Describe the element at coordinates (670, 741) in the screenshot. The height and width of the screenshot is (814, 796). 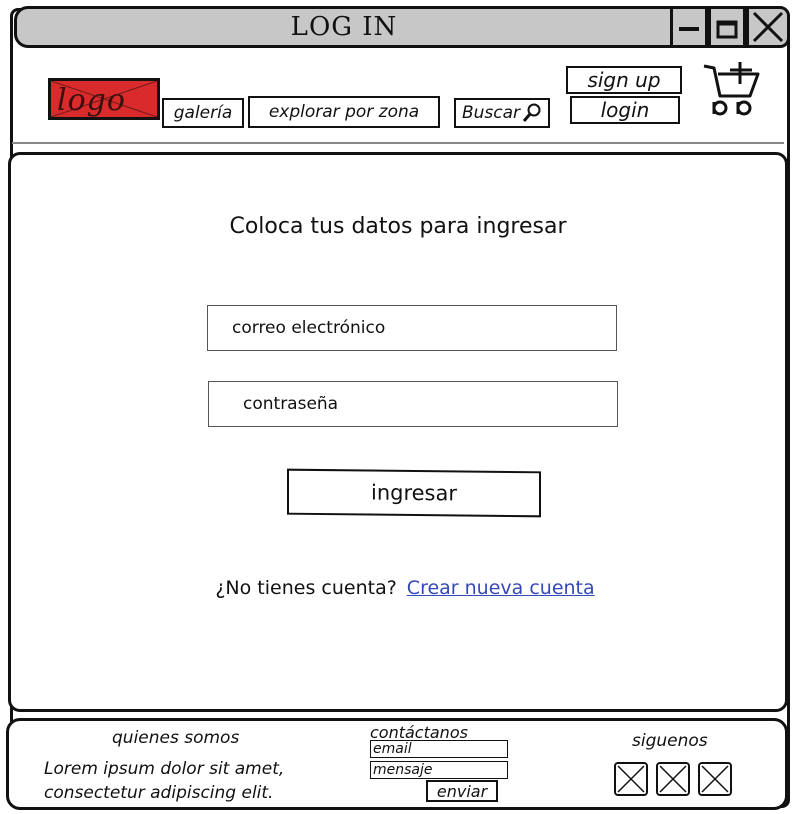
I see `footer-follow-title: siguenos` at that location.